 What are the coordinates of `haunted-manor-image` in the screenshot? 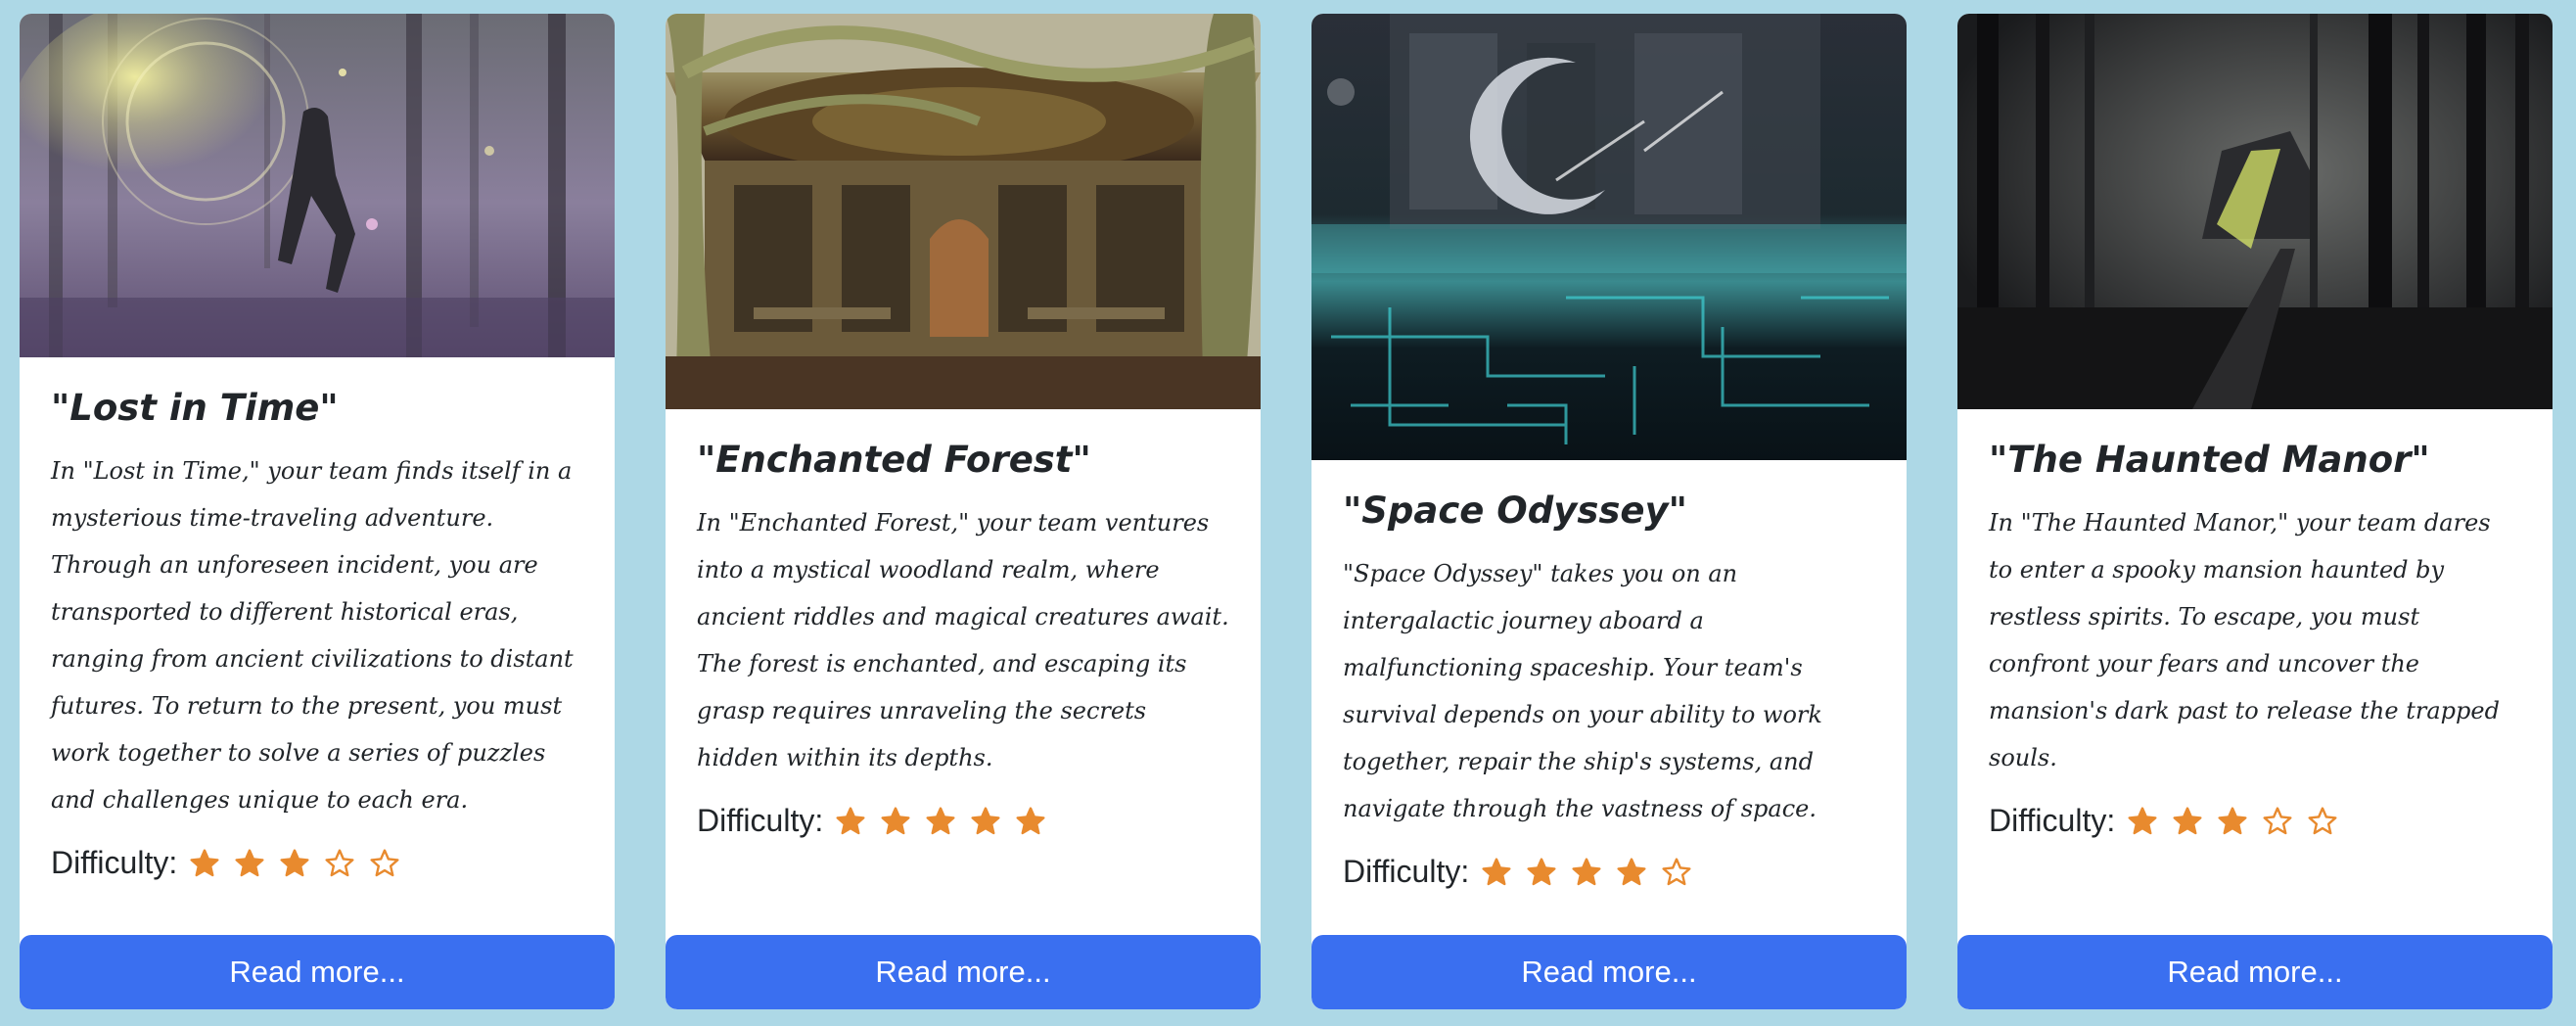 It's located at (2255, 211).